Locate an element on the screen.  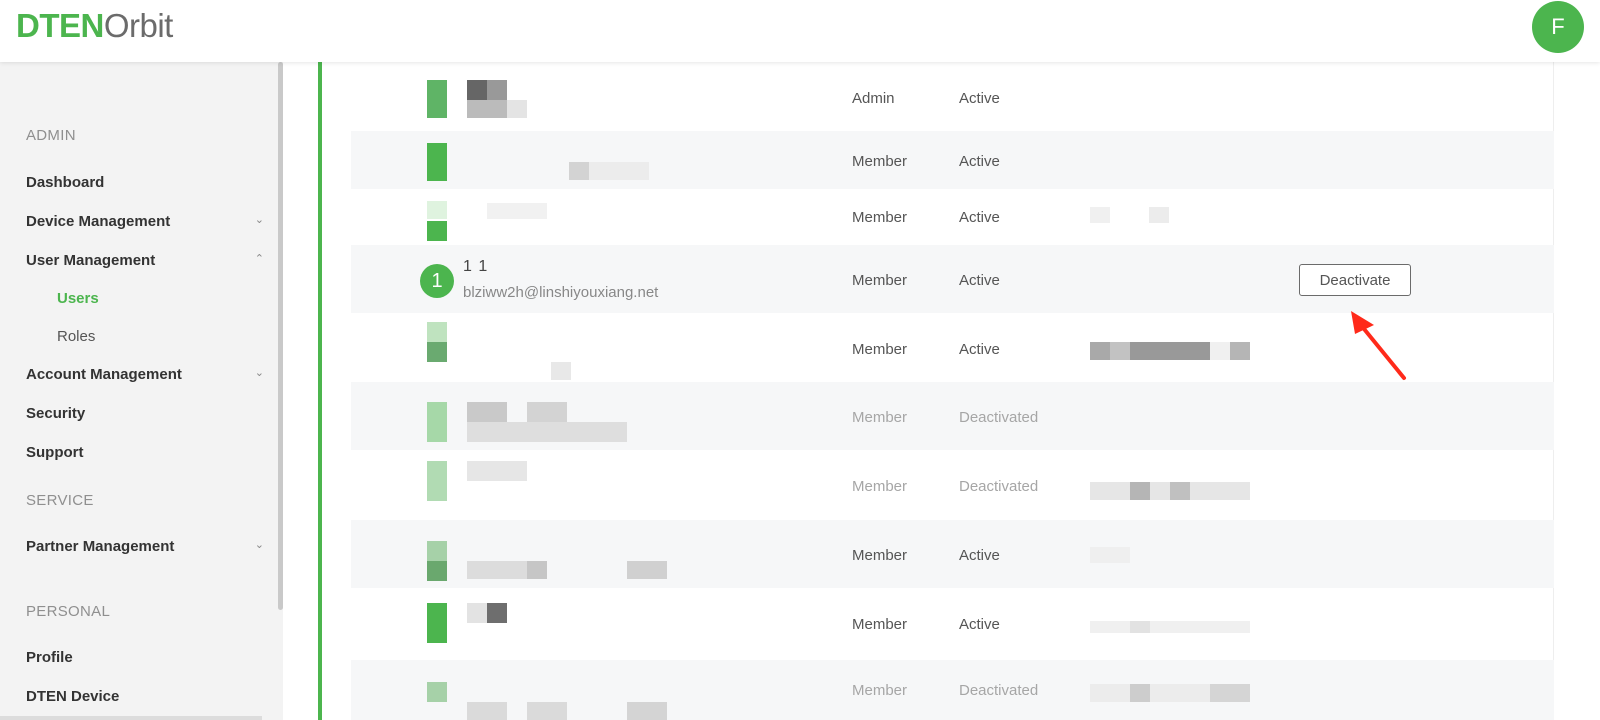
dten-orbit-logo: DTENOrbit is located at coordinates (94, 26).